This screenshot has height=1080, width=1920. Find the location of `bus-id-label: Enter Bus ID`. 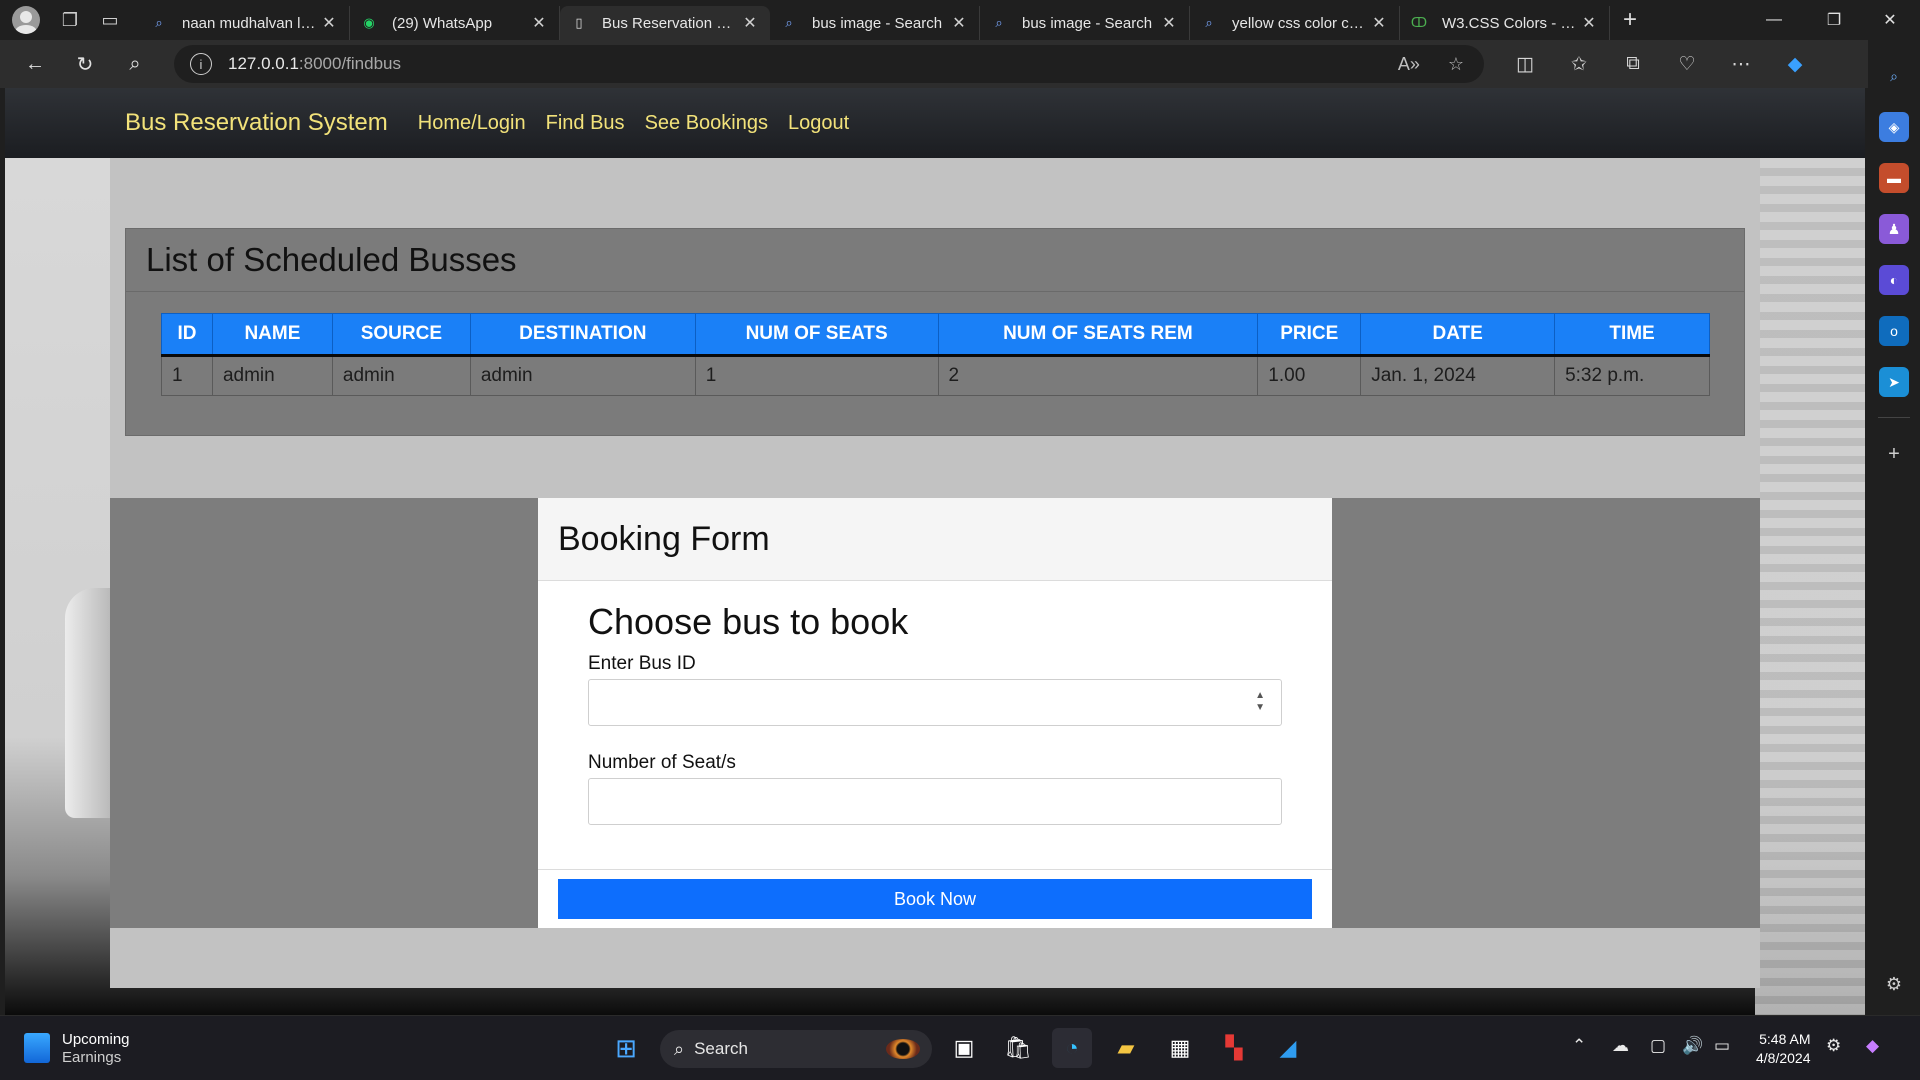

bus-id-label: Enter Bus ID is located at coordinates (642, 663).